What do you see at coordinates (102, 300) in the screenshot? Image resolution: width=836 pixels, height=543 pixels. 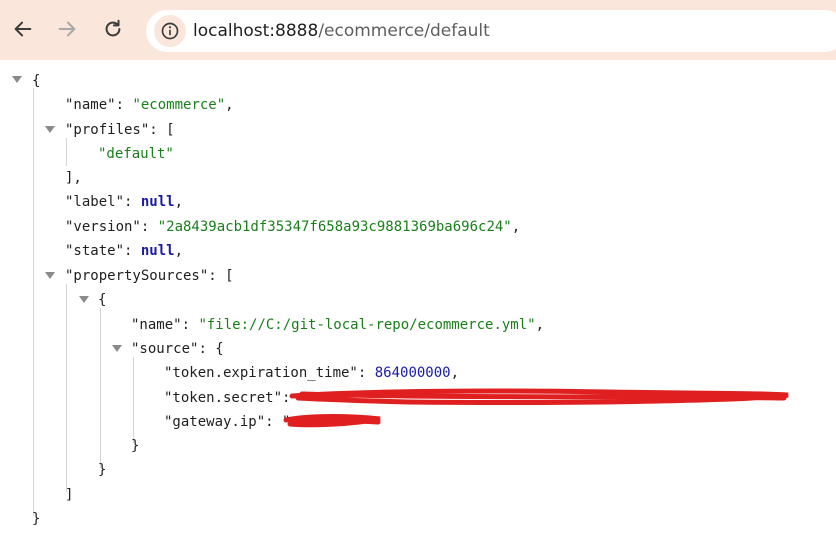 I see `json-line-ps-open: {` at bounding box center [102, 300].